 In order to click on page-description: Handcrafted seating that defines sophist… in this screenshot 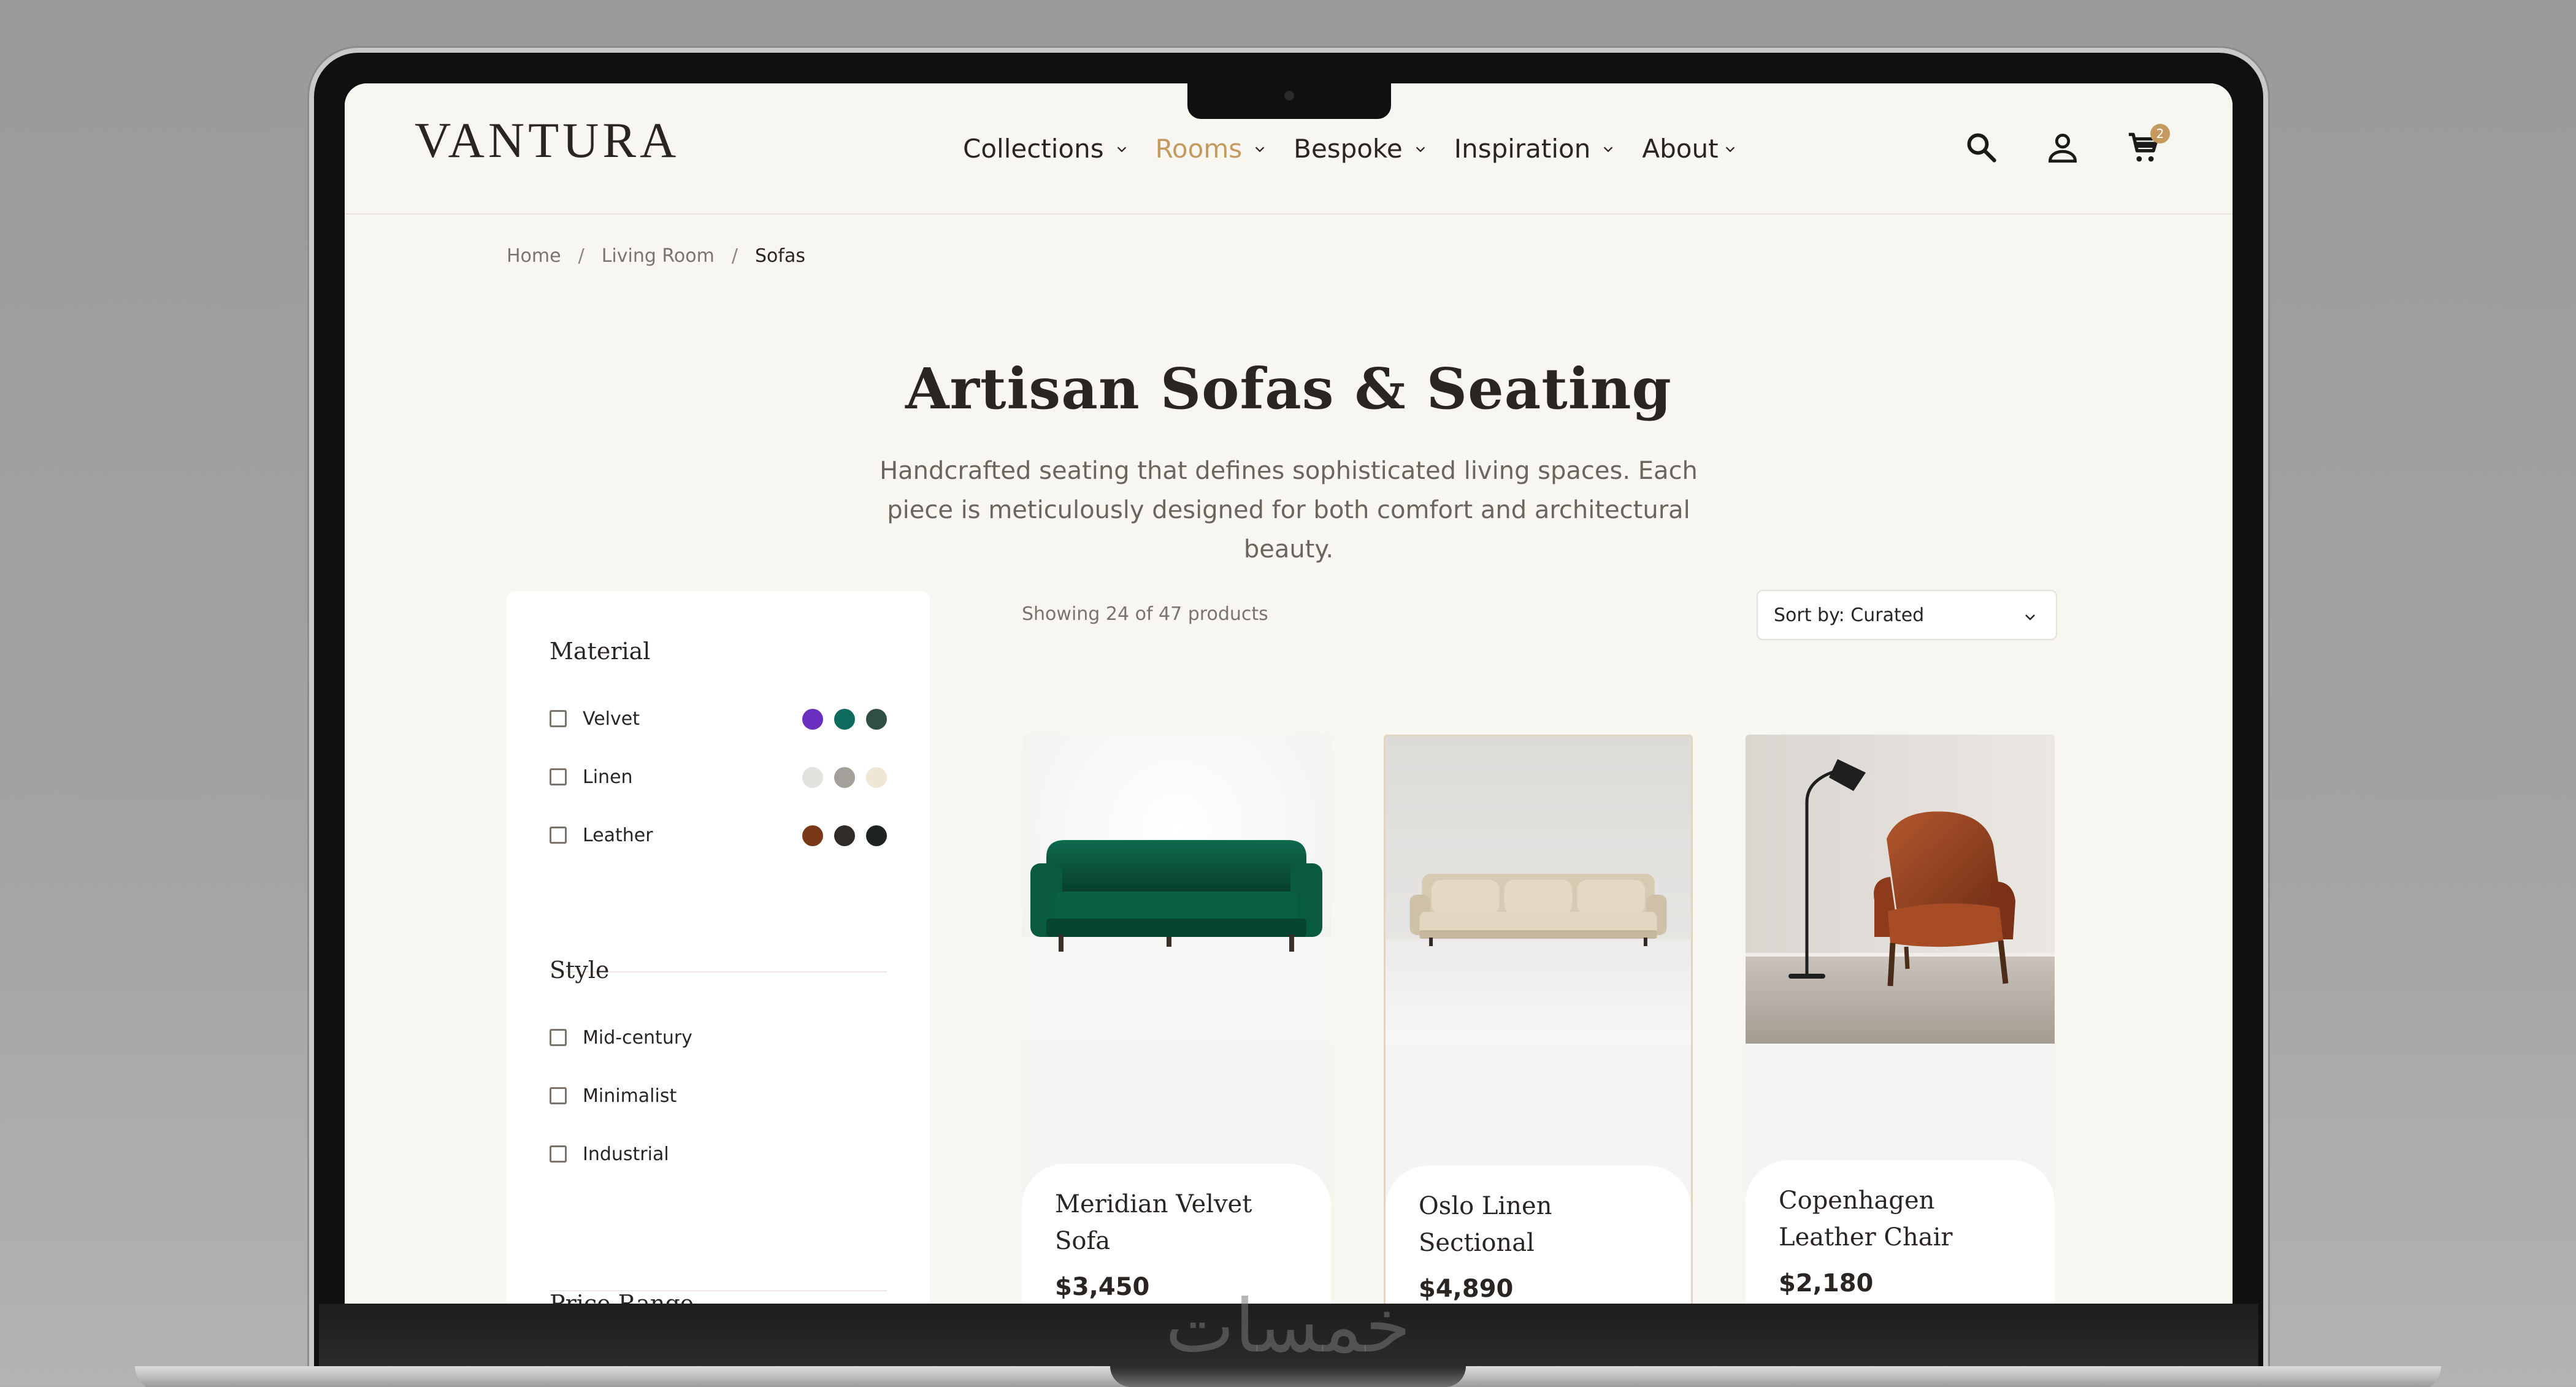, I will do `click(1289, 511)`.